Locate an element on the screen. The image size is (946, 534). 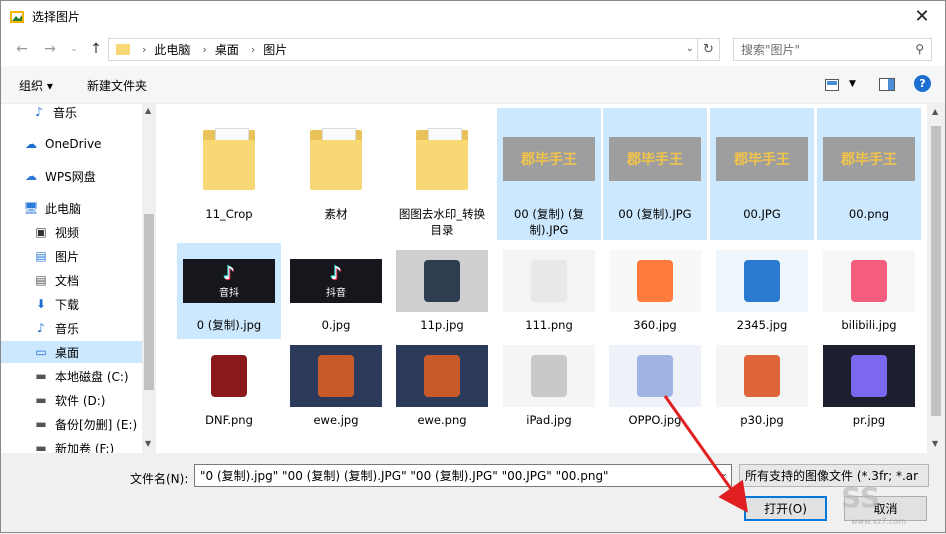
file-item: 郡毕手王 00.JPG is located at coordinates (762, 174).